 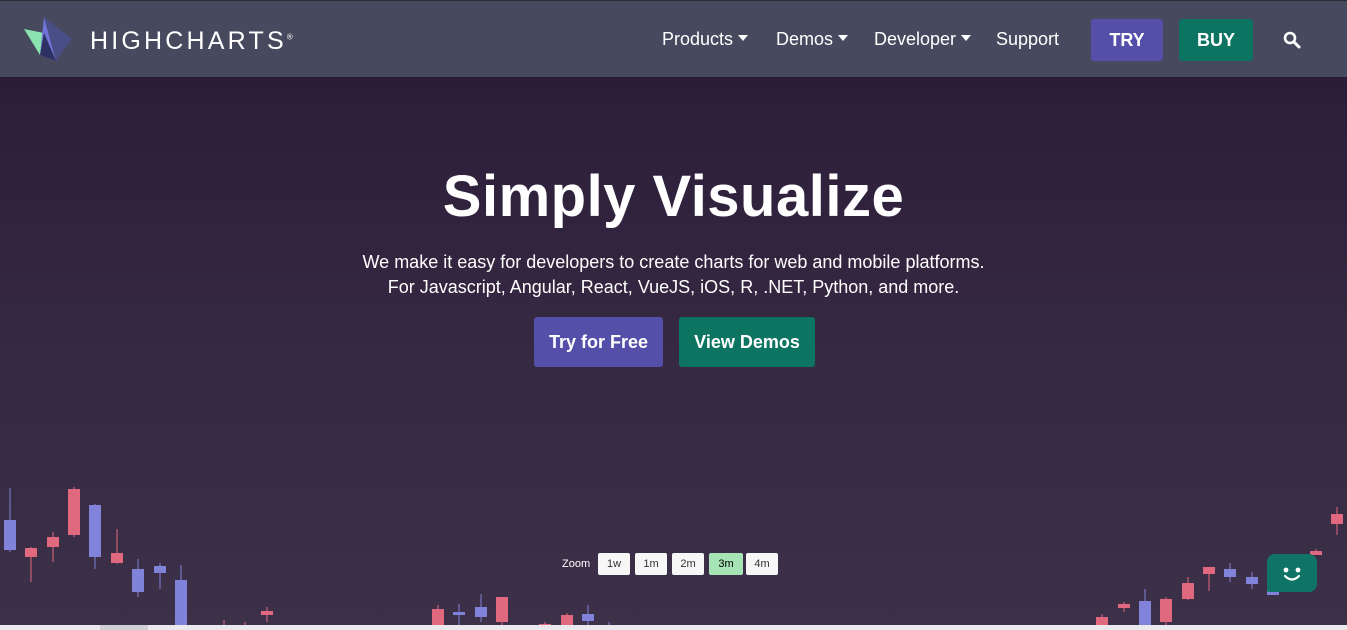 I want to click on try-for-free-button: Try for Free, so click(x=598, y=342).